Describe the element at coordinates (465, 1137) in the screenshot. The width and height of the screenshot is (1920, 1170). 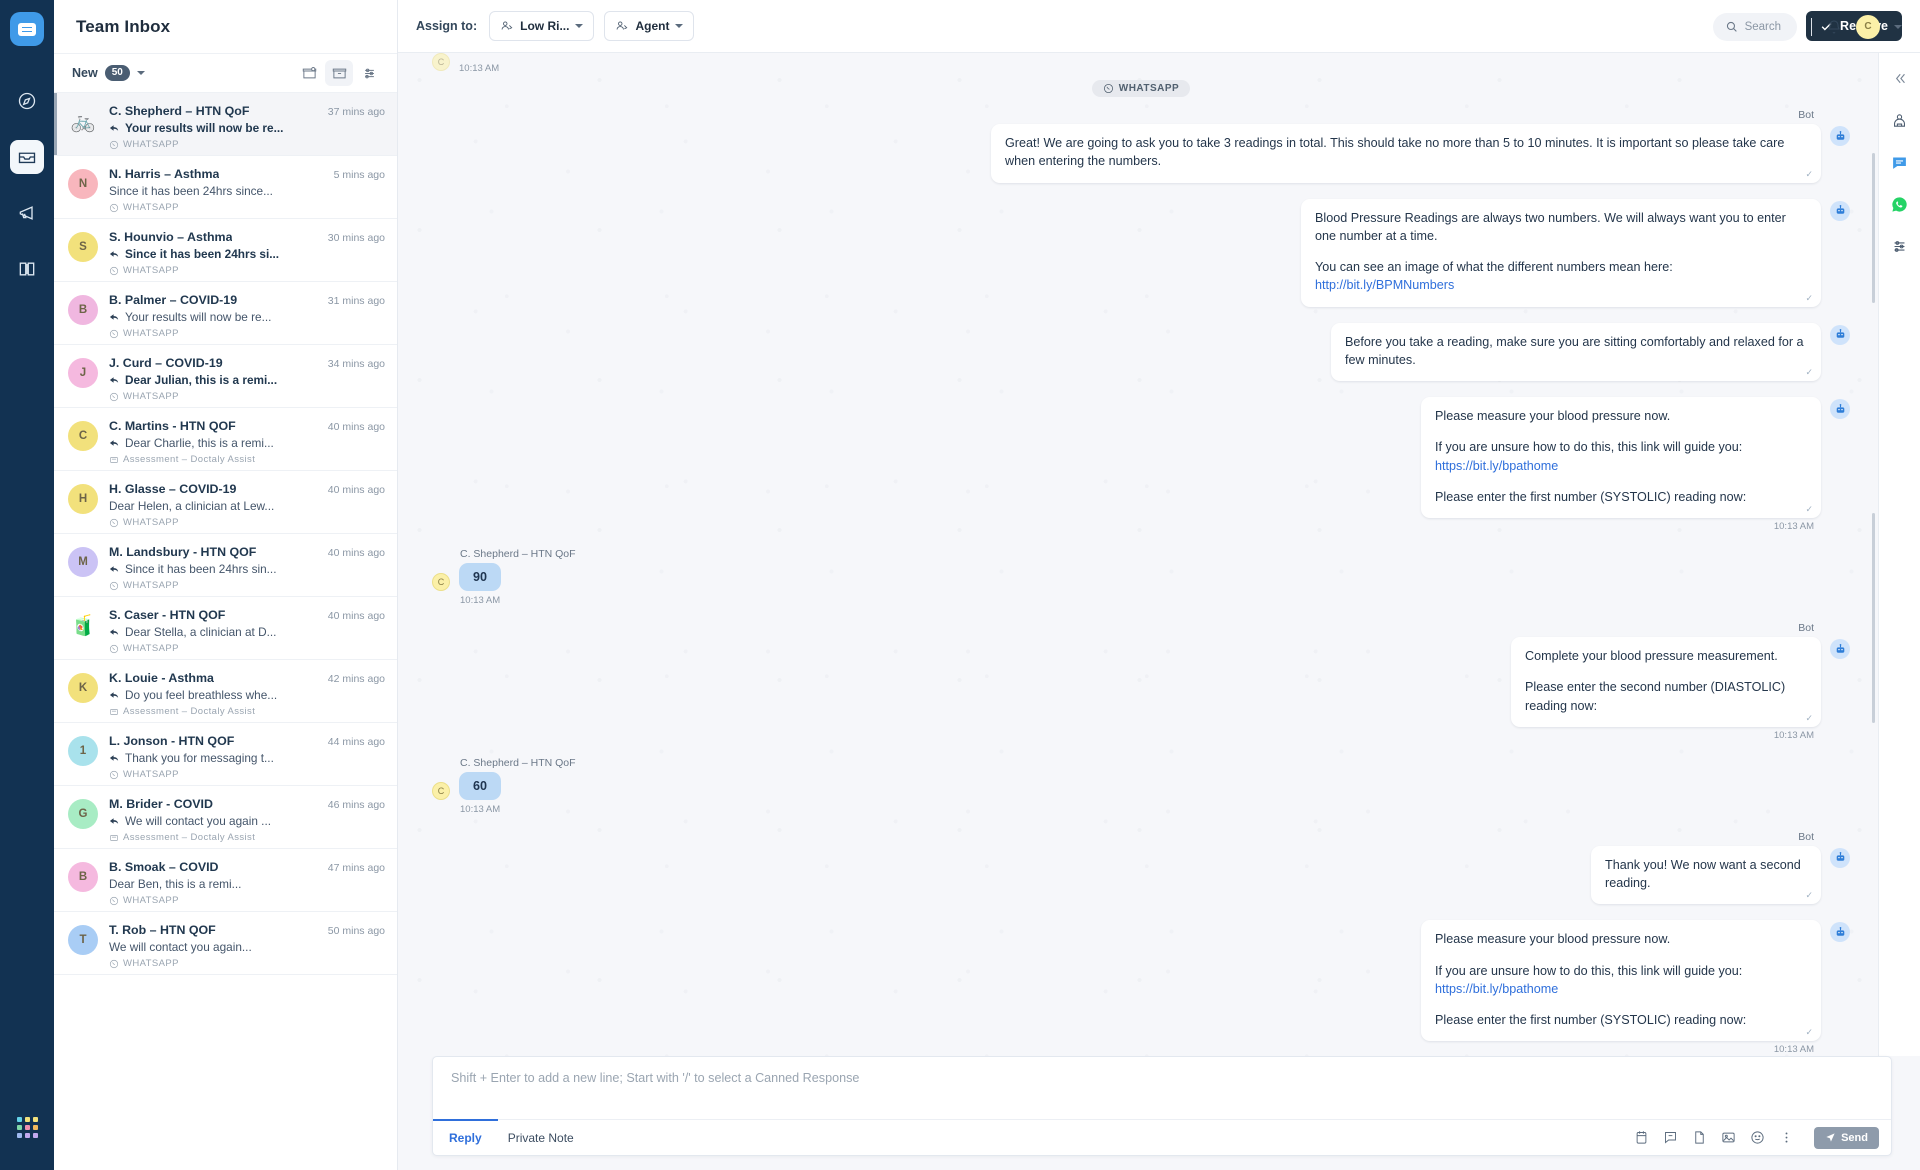
I see `tab-reply: Reply` at that location.